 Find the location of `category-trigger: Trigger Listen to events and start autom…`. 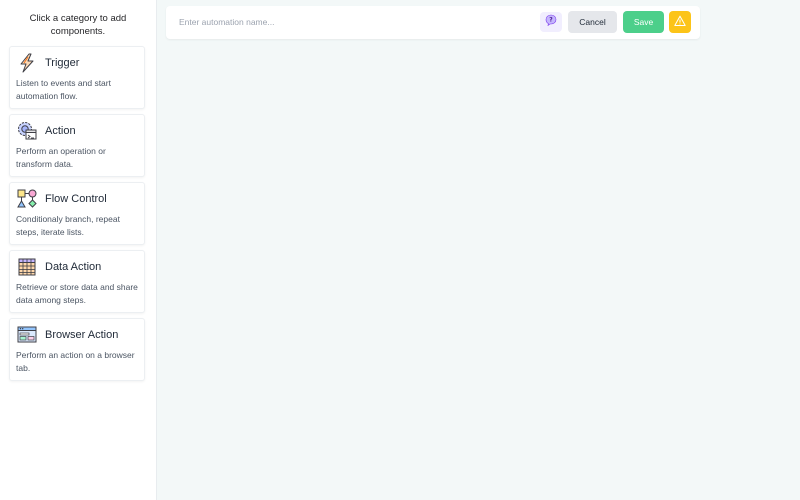

category-trigger: Trigger Listen to events and start autom… is located at coordinates (77, 77).